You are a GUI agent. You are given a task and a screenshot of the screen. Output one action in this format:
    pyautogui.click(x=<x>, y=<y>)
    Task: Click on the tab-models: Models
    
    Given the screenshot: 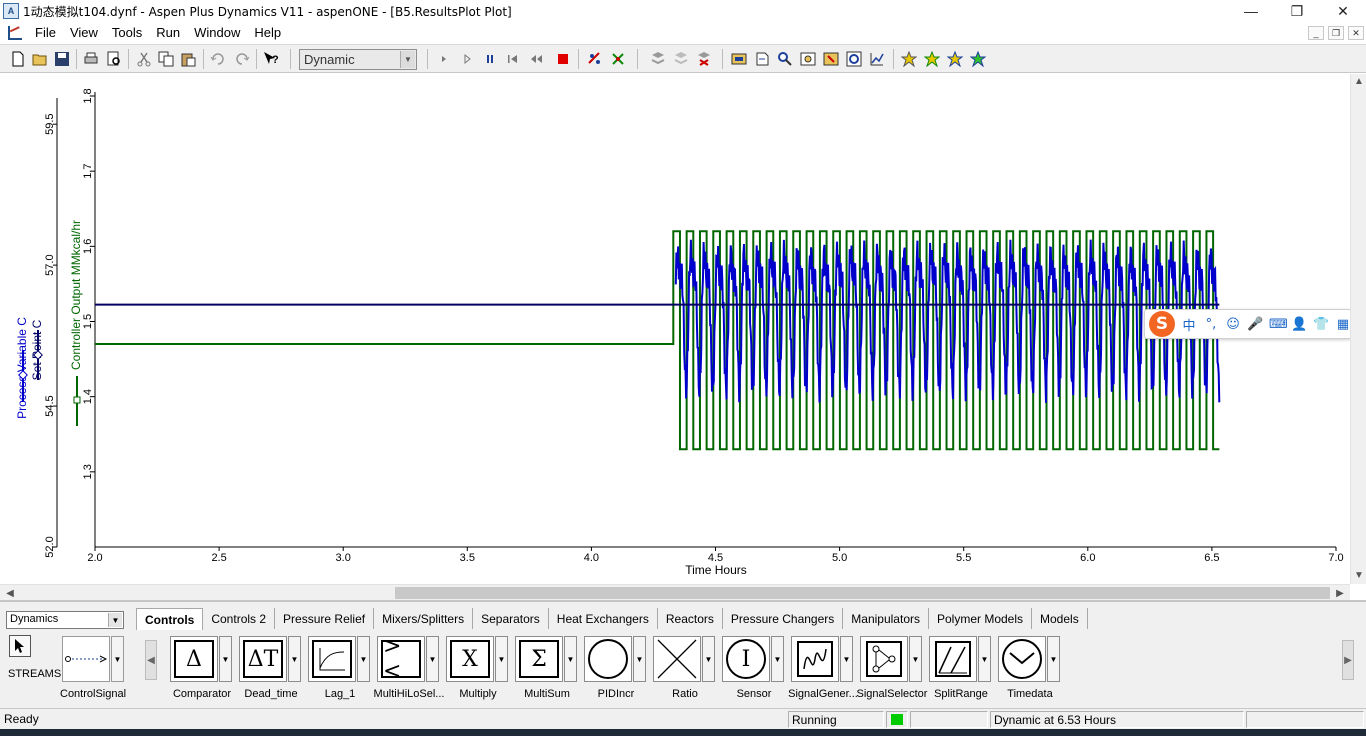 What is the action you would take?
    pyautogui.click(x=1060, y=618)
    